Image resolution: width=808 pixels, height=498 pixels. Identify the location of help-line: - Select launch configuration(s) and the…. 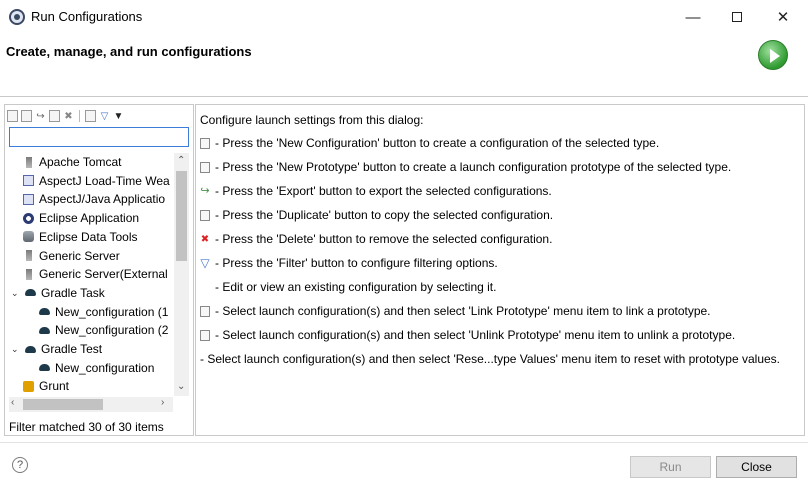
(455, 311).